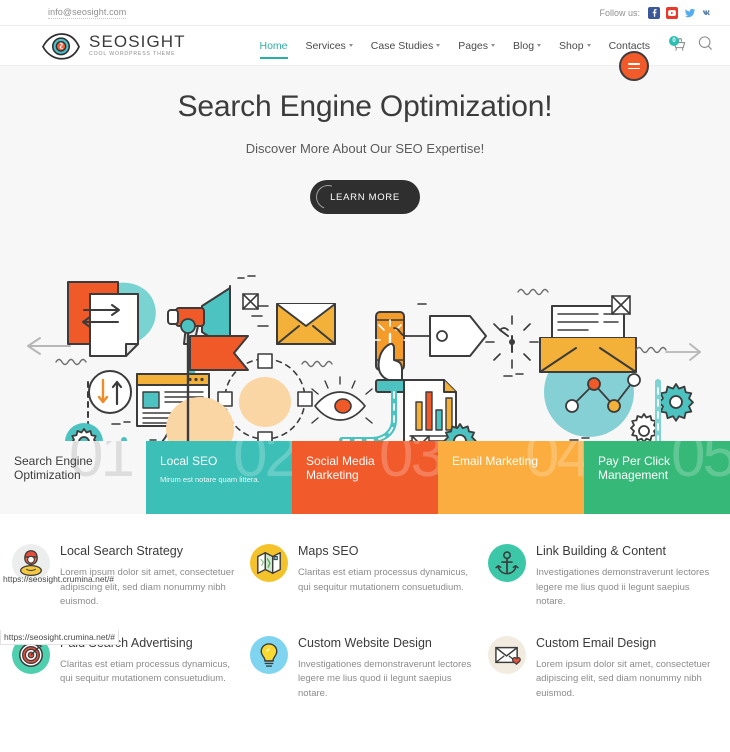 The height and width of the screenshot is (752, 730). Describe the element at coordinates (571, 45) in the screenshot. I see `nav-label: Shop` at that location.